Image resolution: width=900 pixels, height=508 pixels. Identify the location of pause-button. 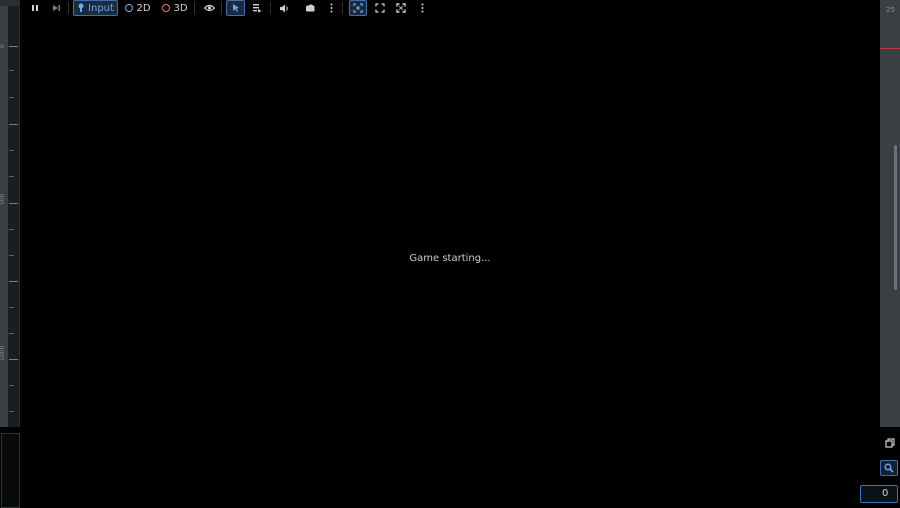
(35, 8).